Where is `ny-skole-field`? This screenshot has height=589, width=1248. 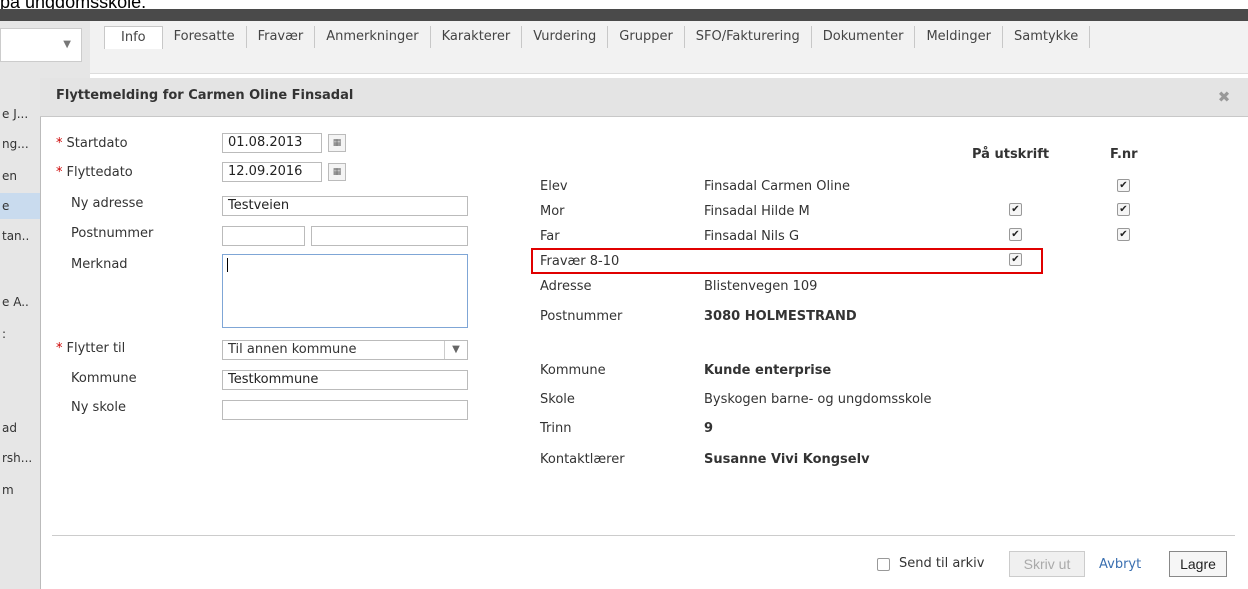
ny-skole-field is located at coordinates (345, 410).